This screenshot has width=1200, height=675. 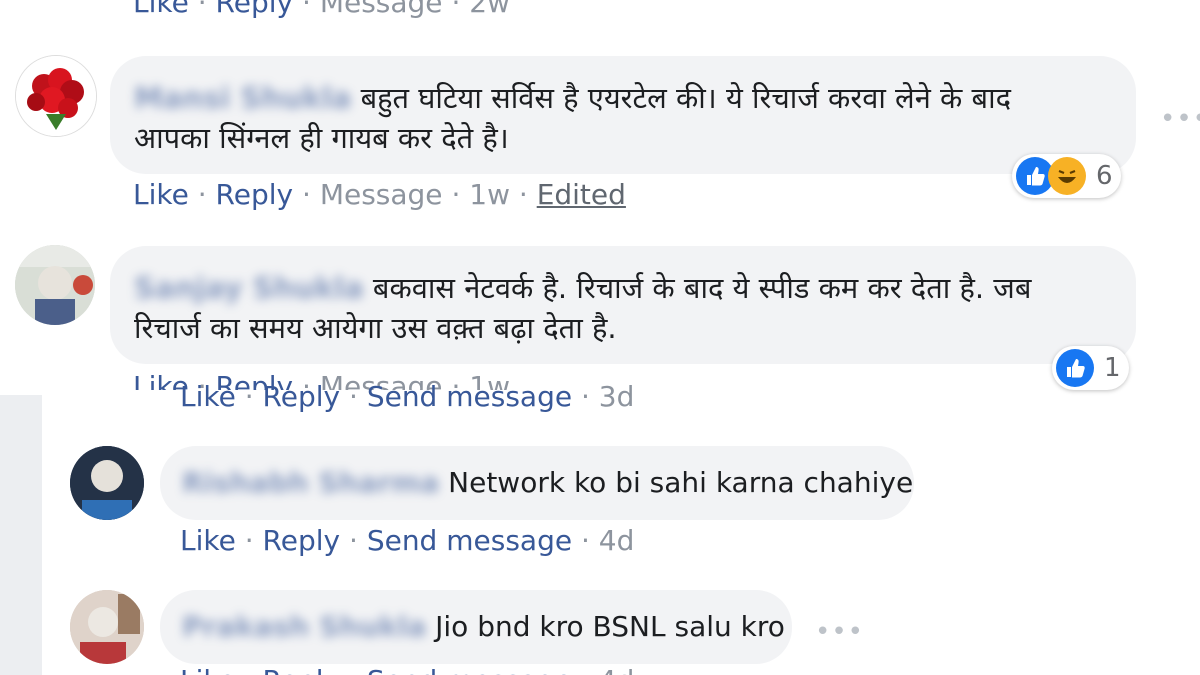 I want to click on reaction-summary: 1, so click(x=1090, y=368).